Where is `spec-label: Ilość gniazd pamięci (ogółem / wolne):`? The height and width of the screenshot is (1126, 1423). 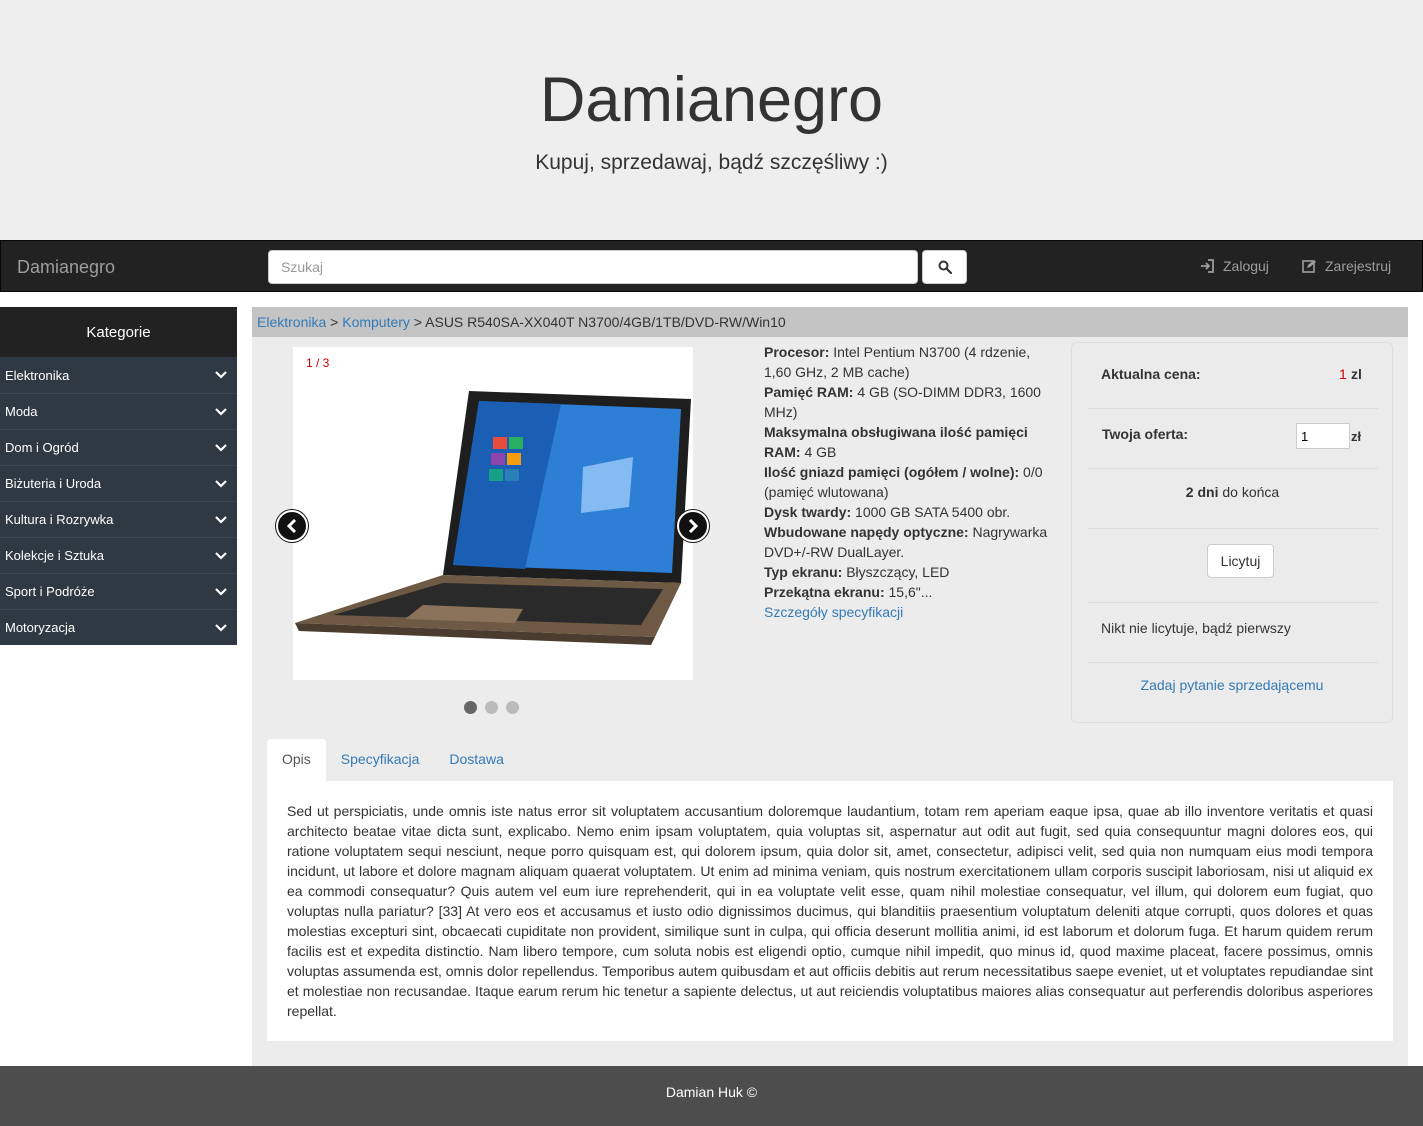 spec-label: Ilość gniazd pamięci (ogółem / wolne): is located at coordinates (892, 472).